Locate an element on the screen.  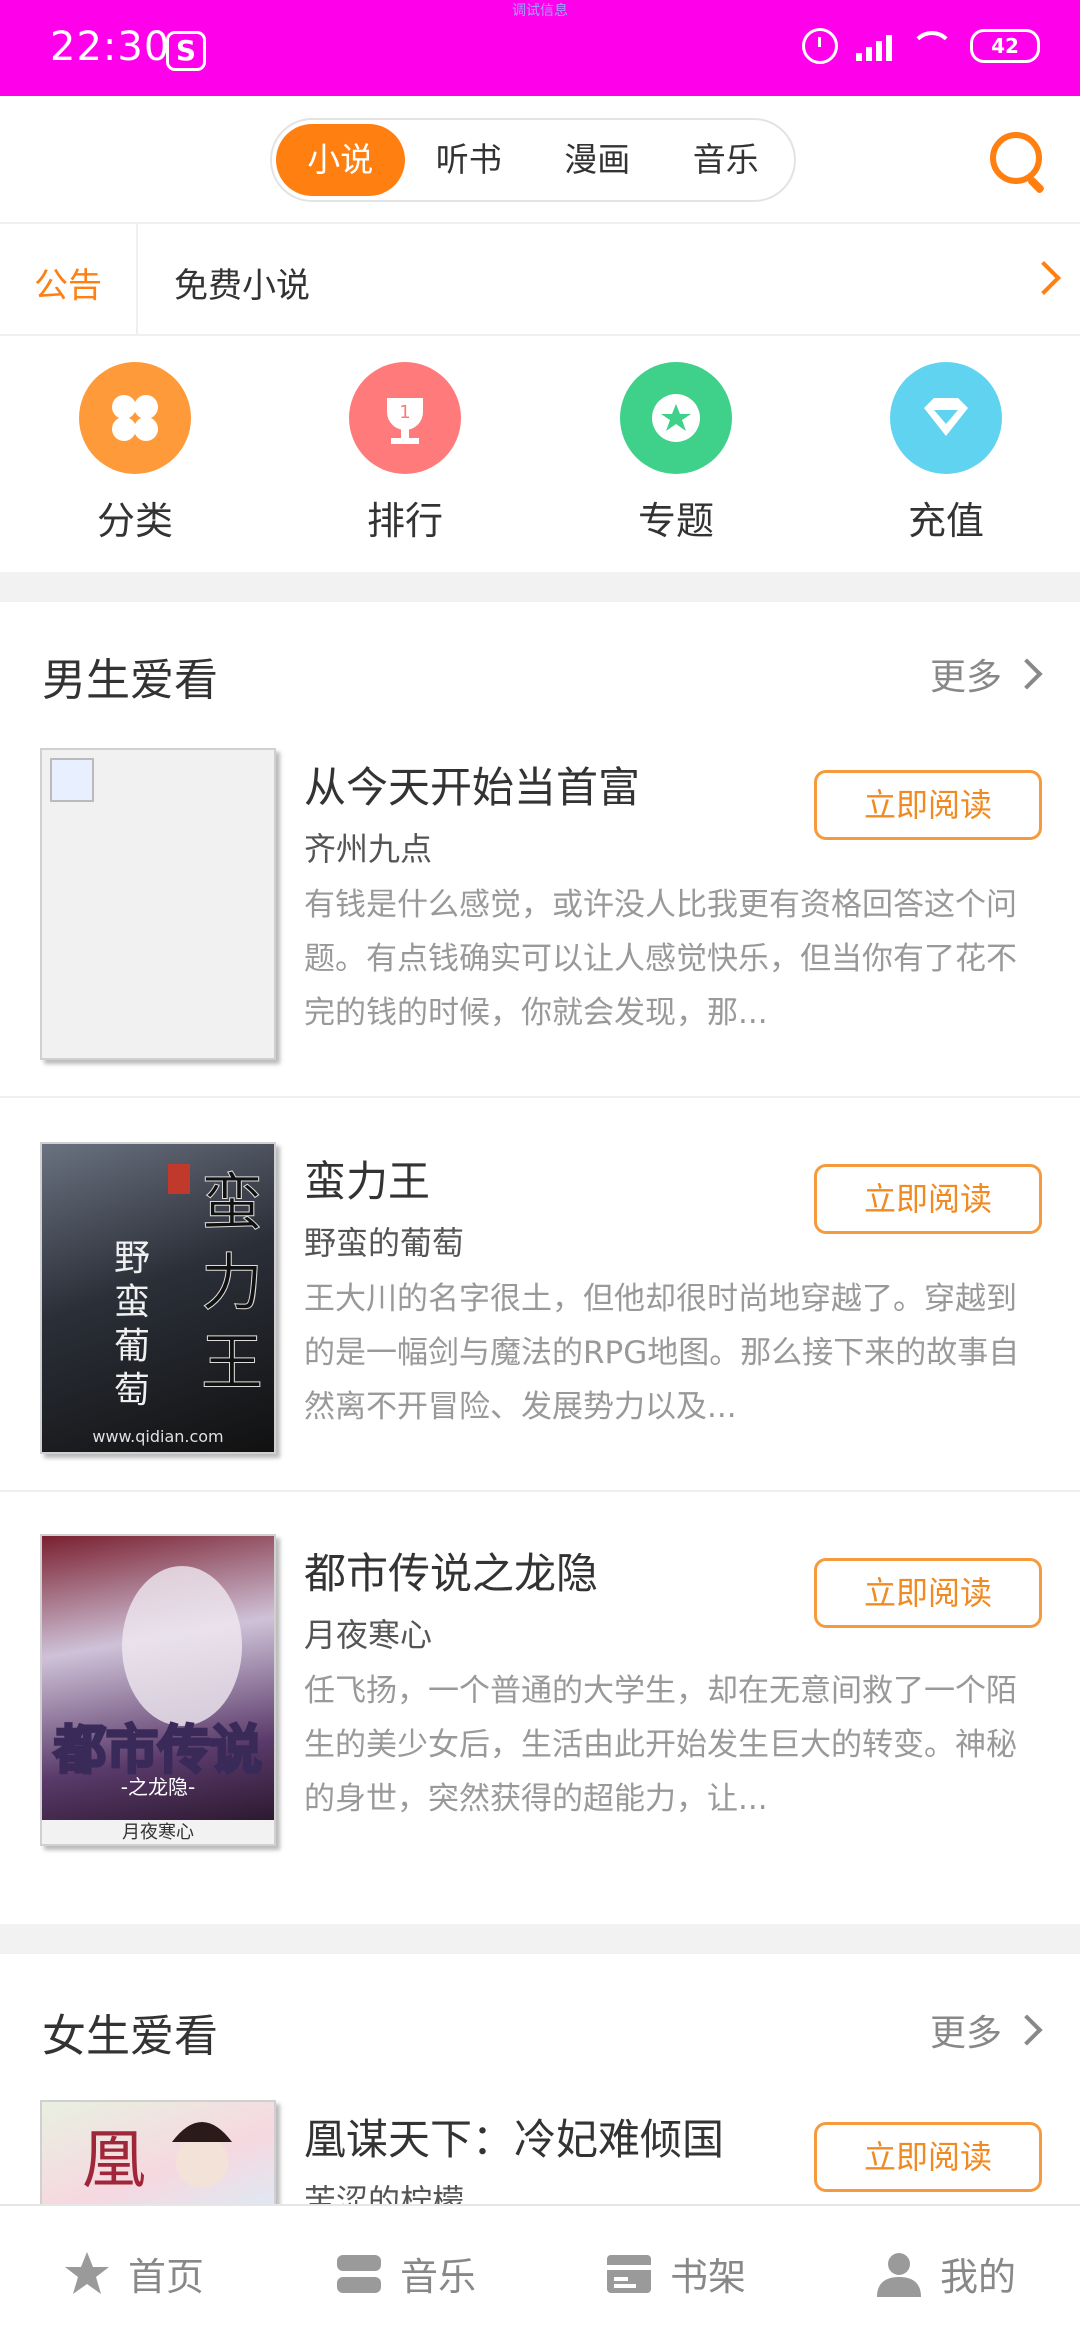
svg-text: 葡 is located at coordinates (132, 1346).